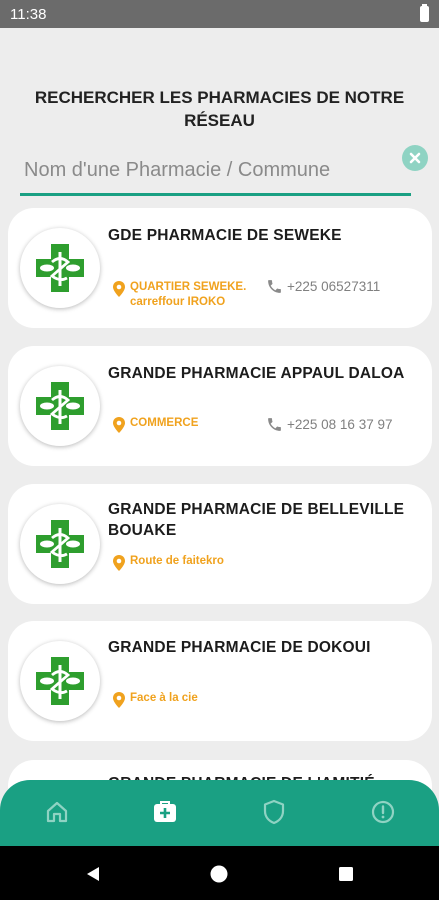  I want to click on battery-icon, so click(424, 13).